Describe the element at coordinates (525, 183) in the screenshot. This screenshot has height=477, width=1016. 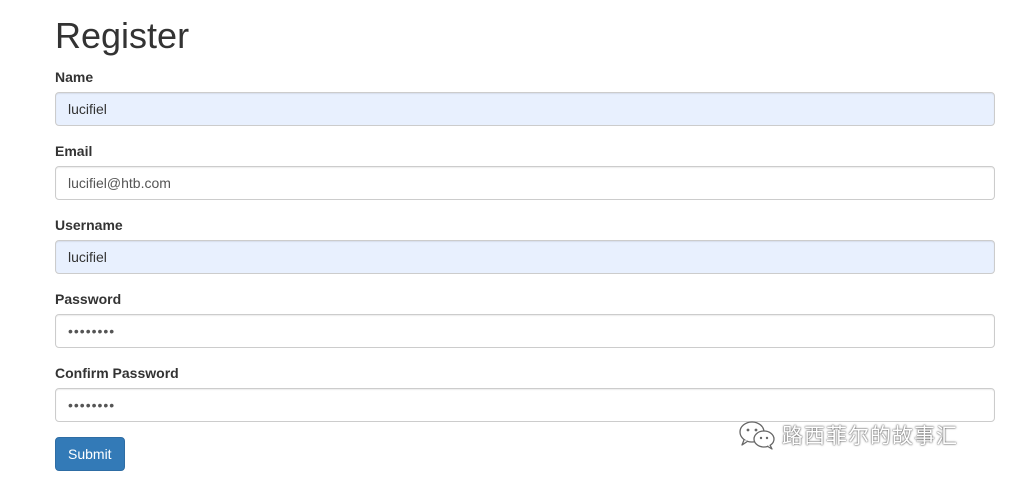
I see `email-field` at that location.